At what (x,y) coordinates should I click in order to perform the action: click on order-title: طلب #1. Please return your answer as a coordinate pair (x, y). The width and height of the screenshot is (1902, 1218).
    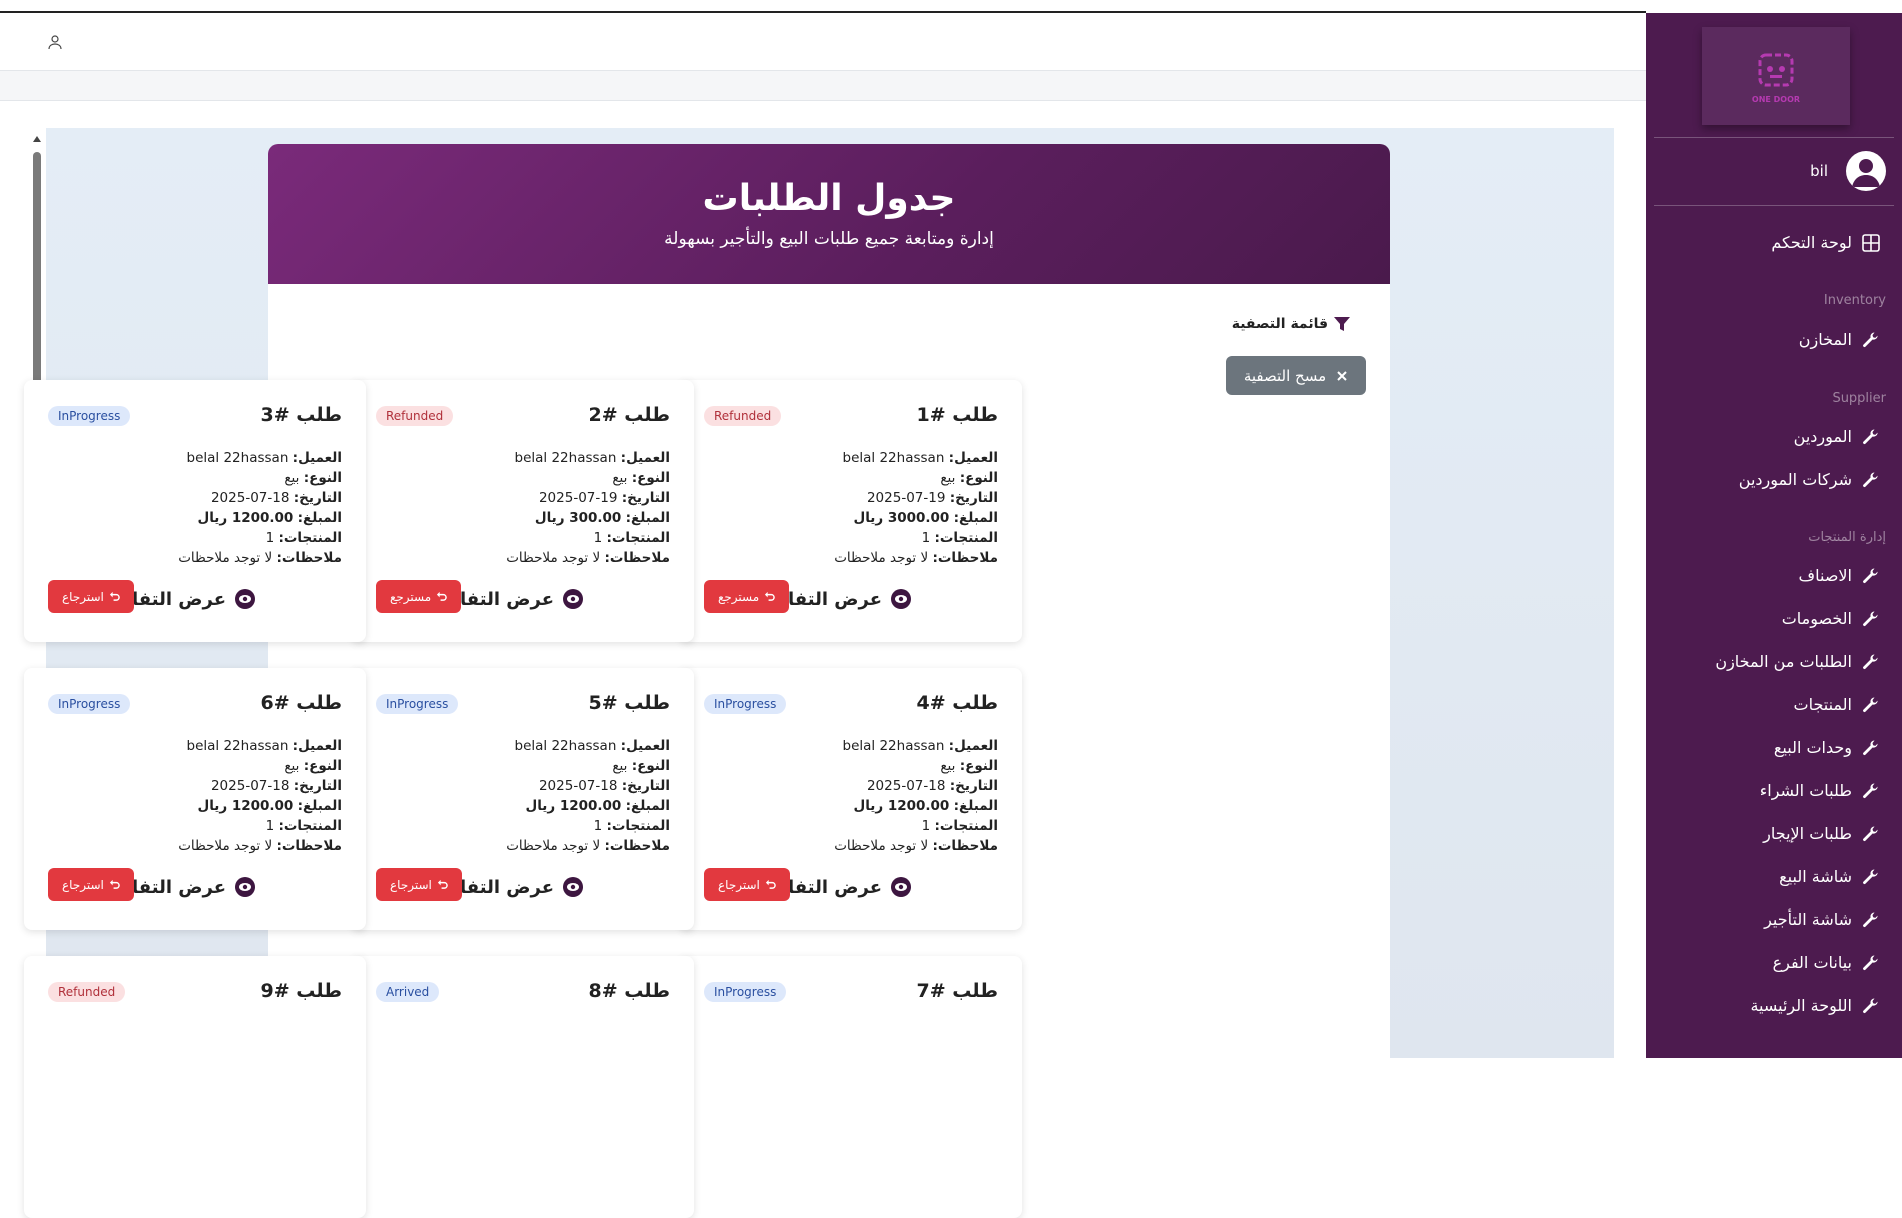
    Looking at the image, I should click on (957, 415).